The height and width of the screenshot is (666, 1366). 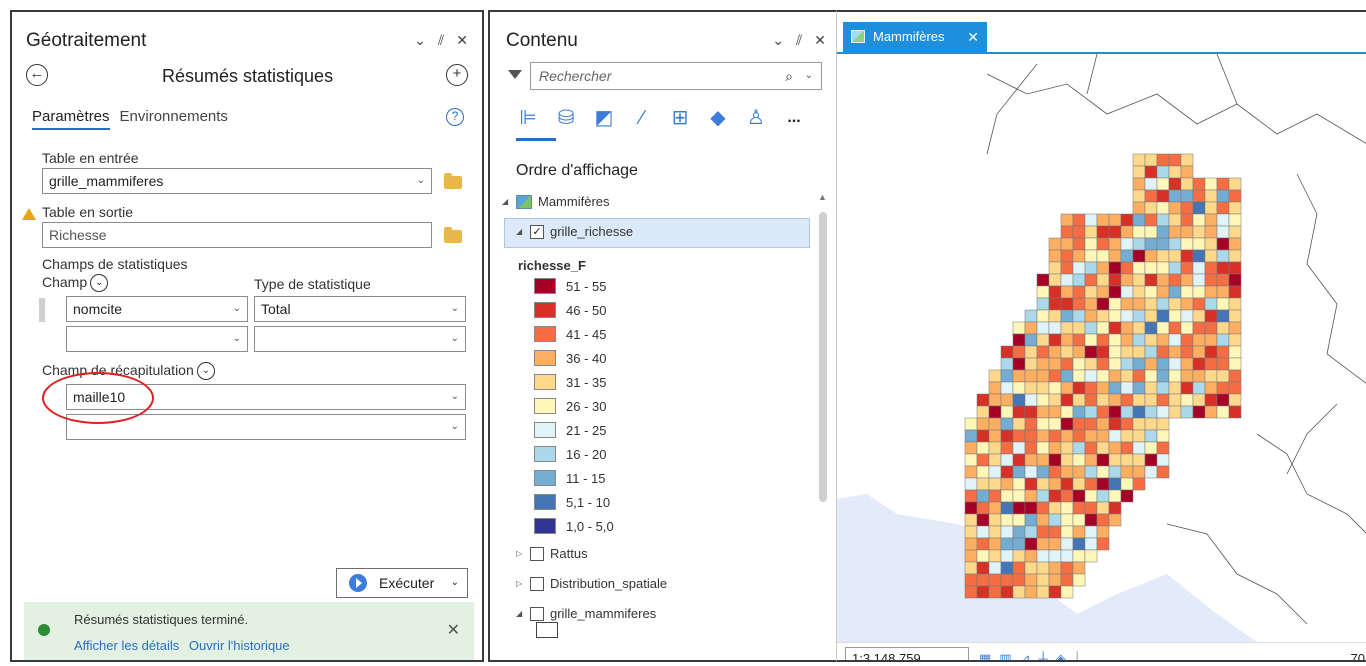 I want to click on list-by-perspective-icon: ♙, so click(x=756, y=118).